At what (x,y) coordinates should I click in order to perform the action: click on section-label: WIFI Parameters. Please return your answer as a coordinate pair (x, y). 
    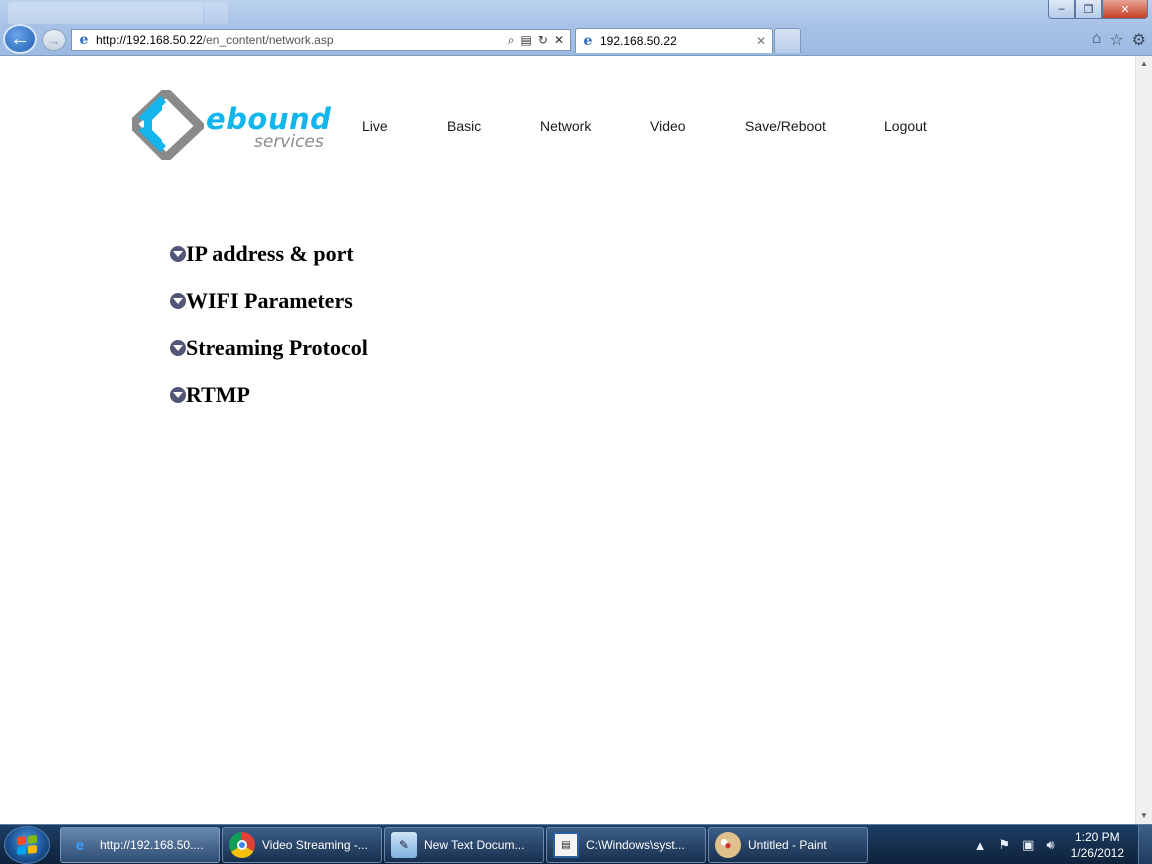
    Looking at the image, I should click on (269, 300).